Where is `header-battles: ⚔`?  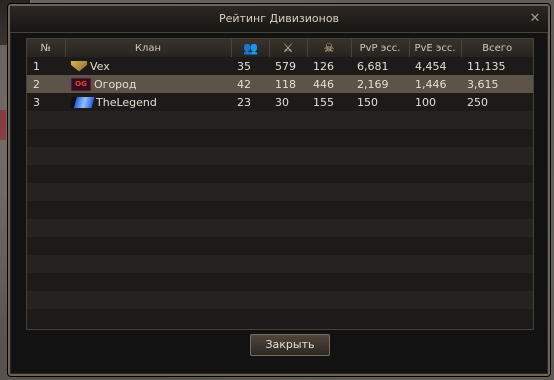
header-battles: ⚔ is located at coordinates (288, 48).